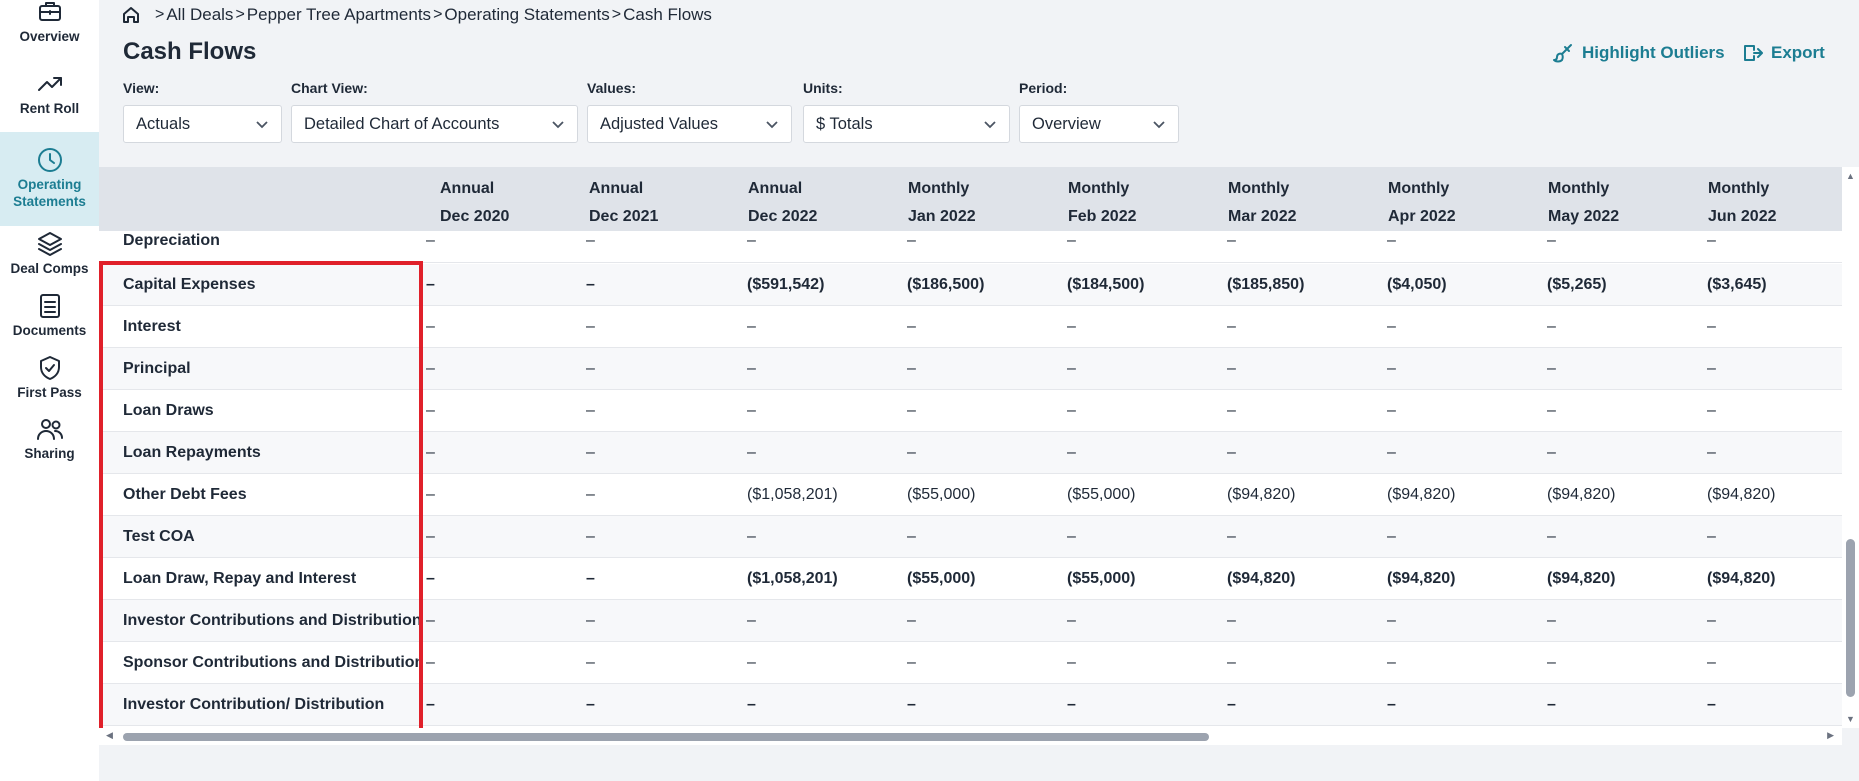  What do you see at coordinates (49, 193) in the screenshot?
I see `sidebar-item-label: Operating Statements` at bounding box center [49, 193].